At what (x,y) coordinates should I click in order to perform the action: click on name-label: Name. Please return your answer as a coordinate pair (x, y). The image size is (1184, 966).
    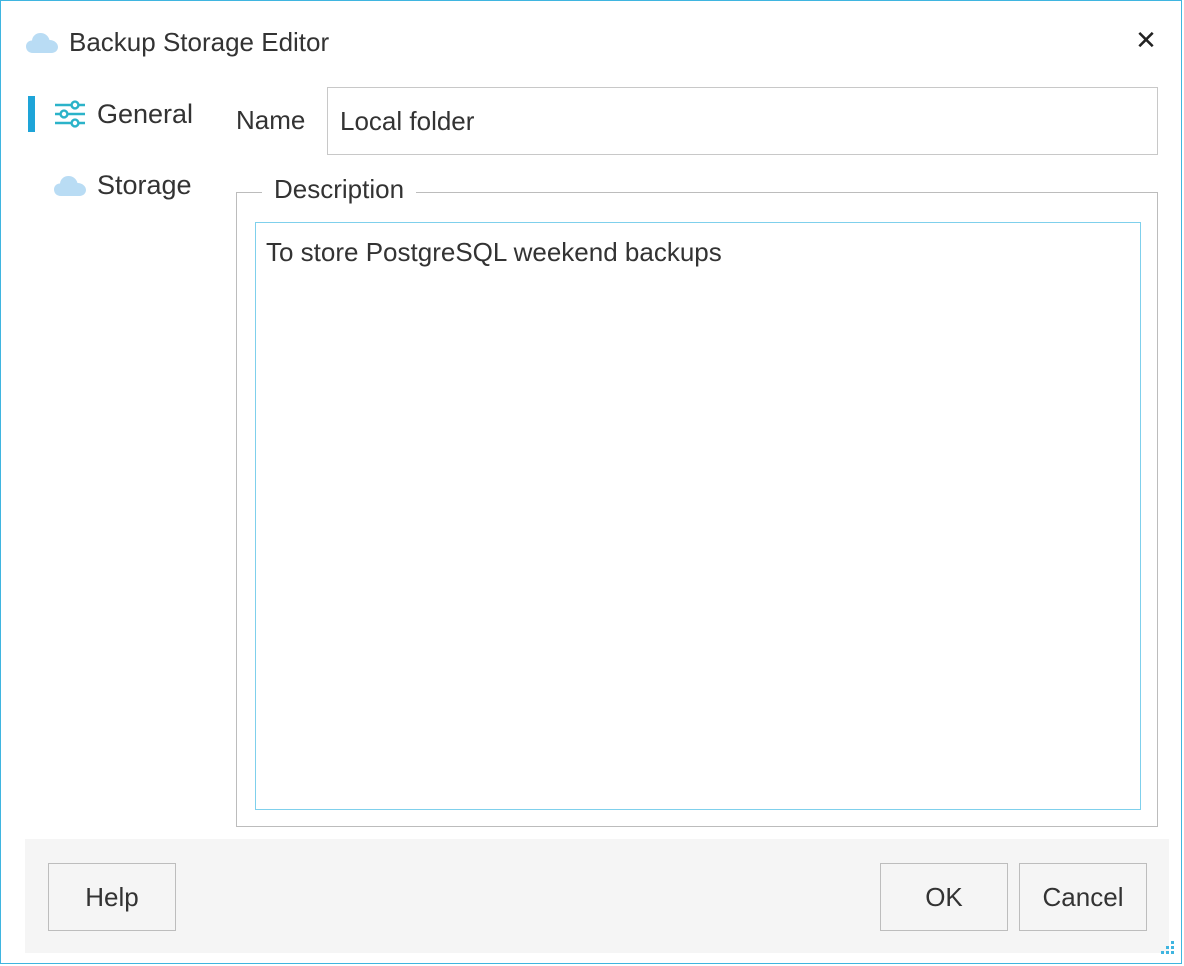
    Looking at the image, I should click on (271, 120).